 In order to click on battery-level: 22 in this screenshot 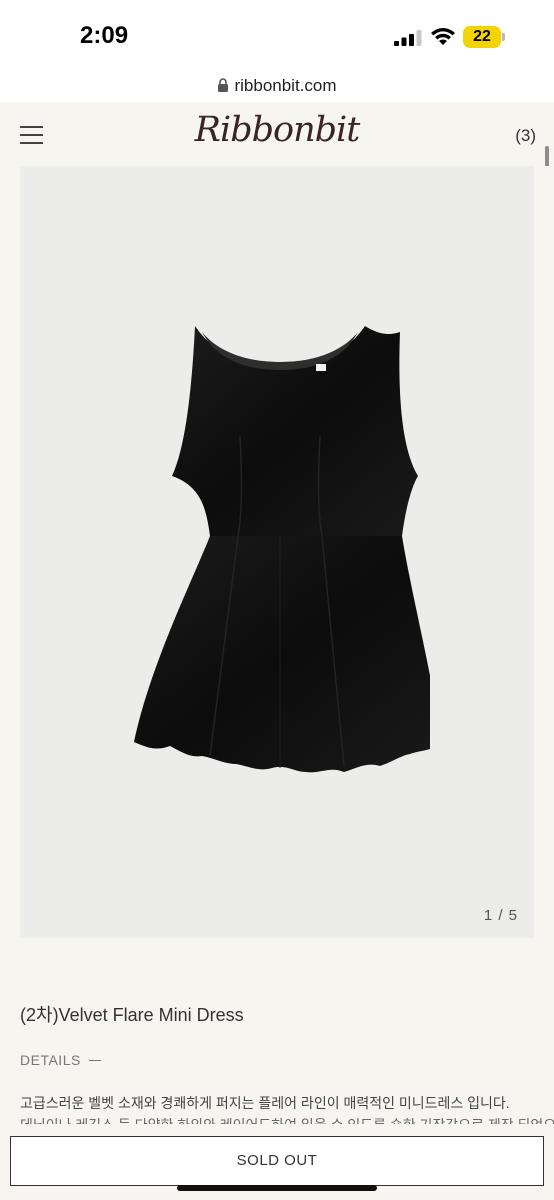, I will do `click(482, 36)`.